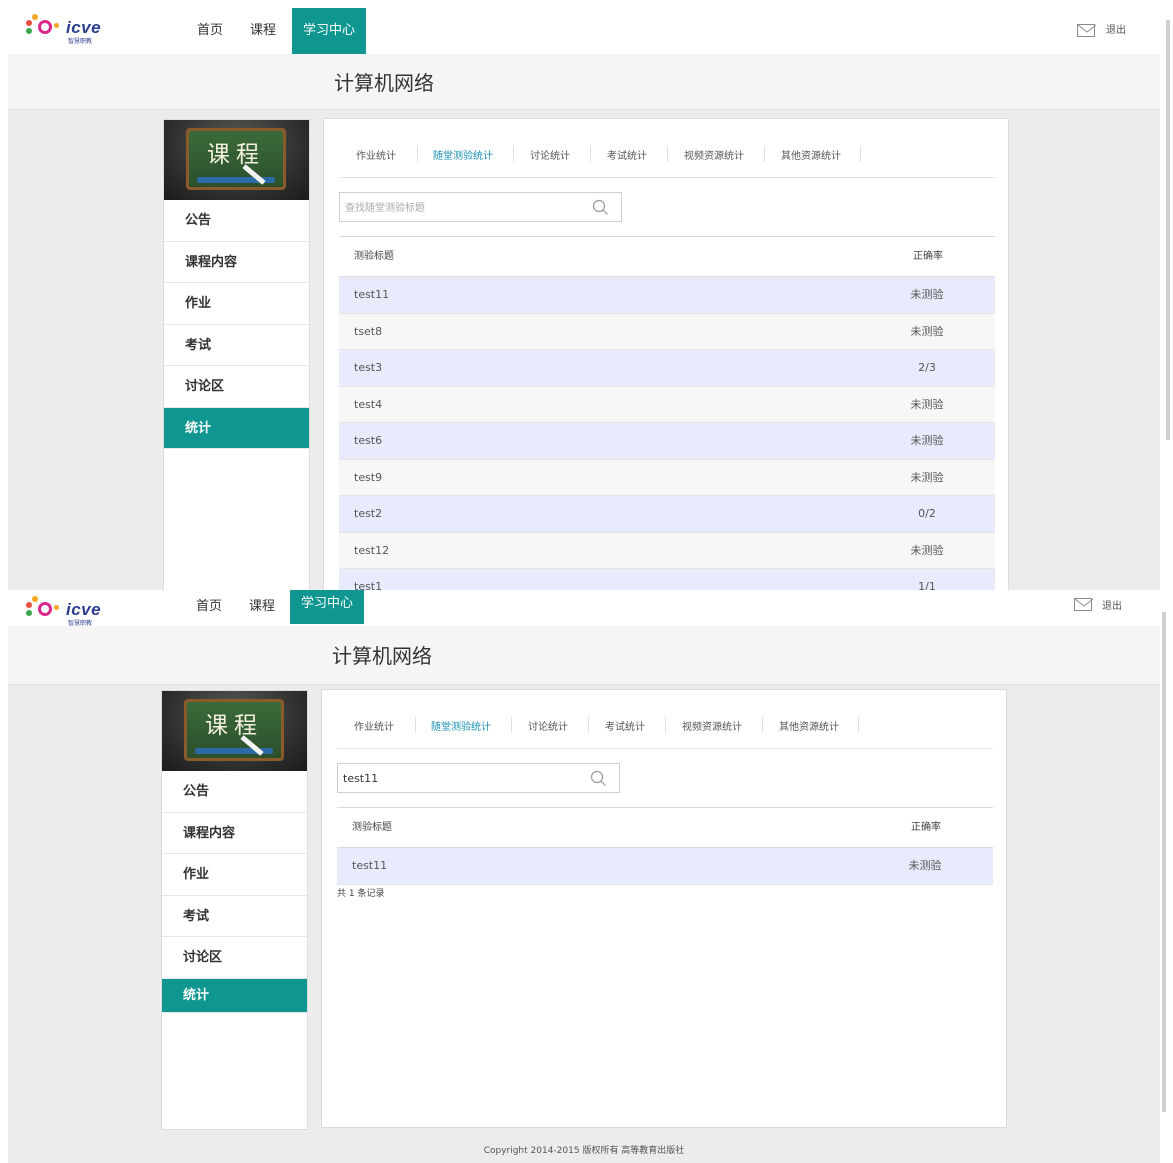 The image size is (1173, 1163). I want to click on course-sidebar: 课程 公告 课程内容 作业 考试 讨论区 统计, so click(234, 910).